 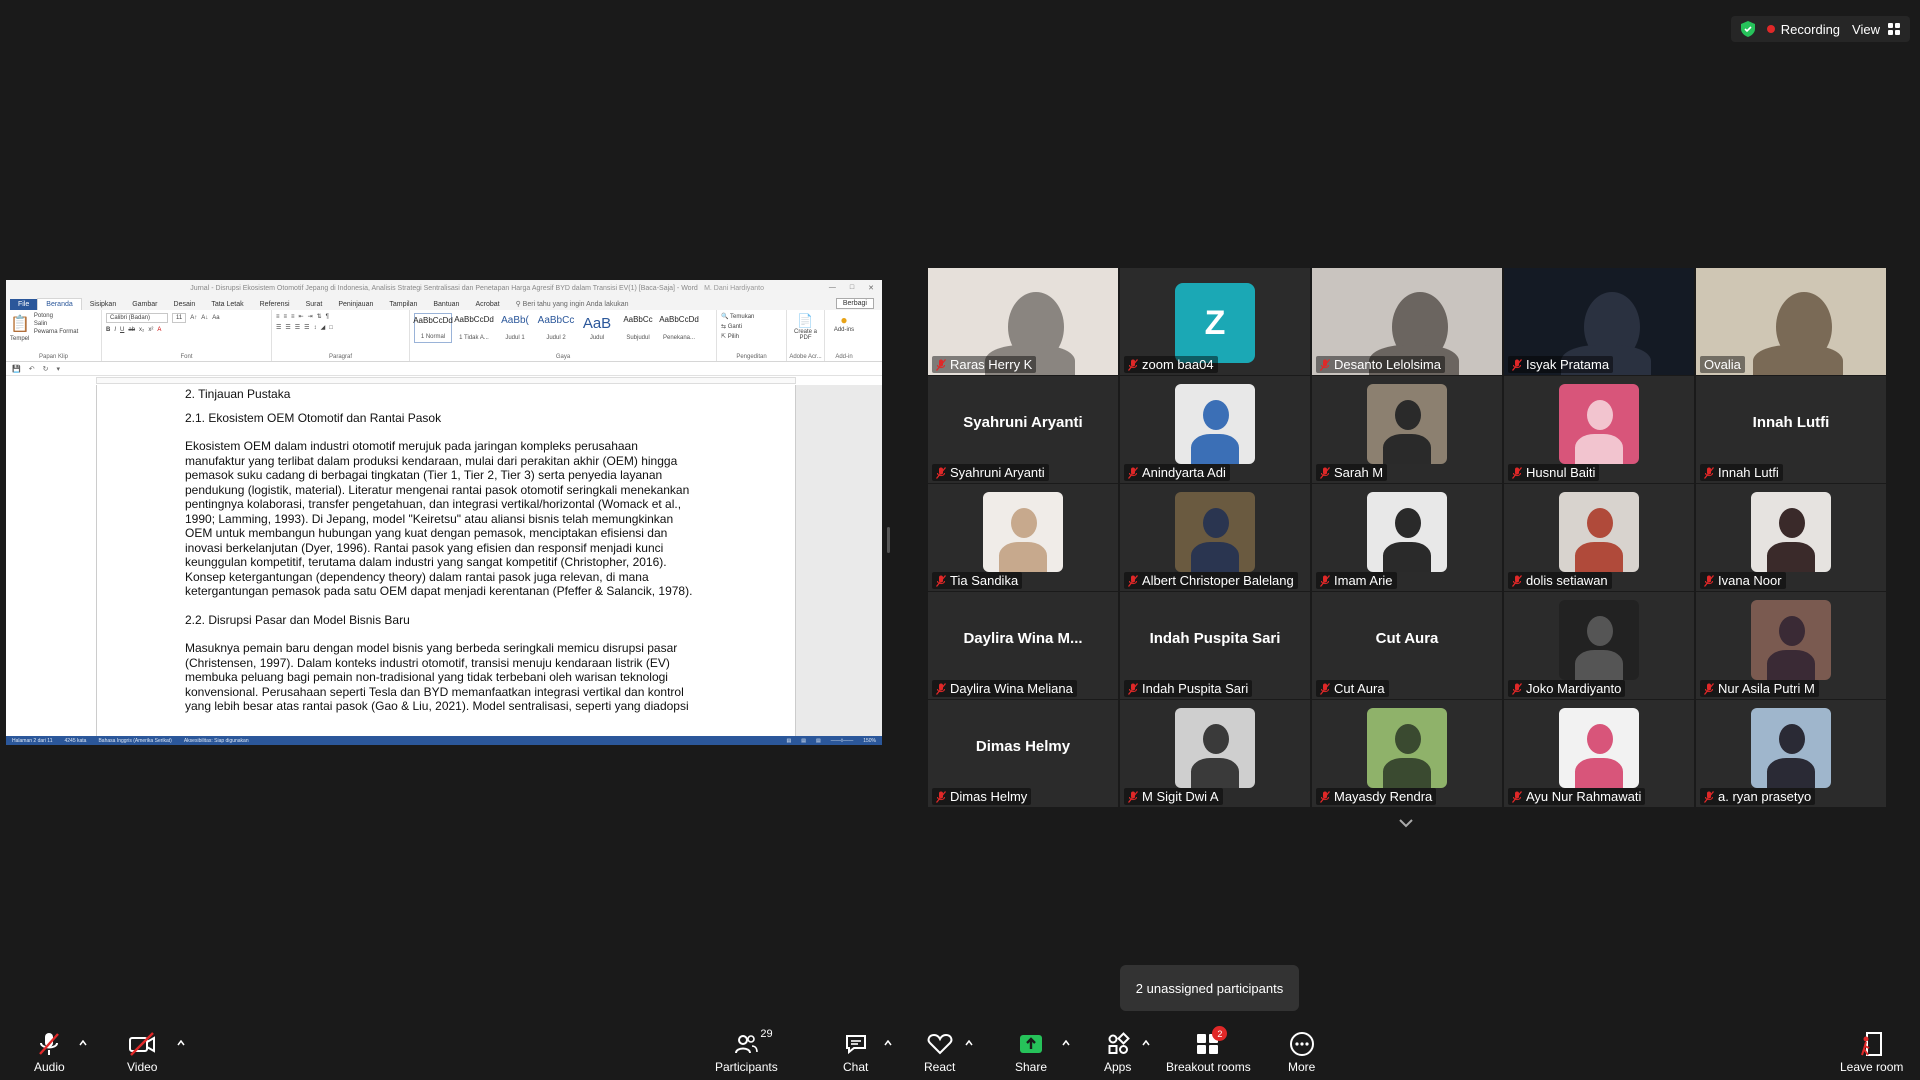 What do you see at coordinates (597, 328) in the screenshot?
I see `style-item: AaB Judul` at bounding box center [597, 328].